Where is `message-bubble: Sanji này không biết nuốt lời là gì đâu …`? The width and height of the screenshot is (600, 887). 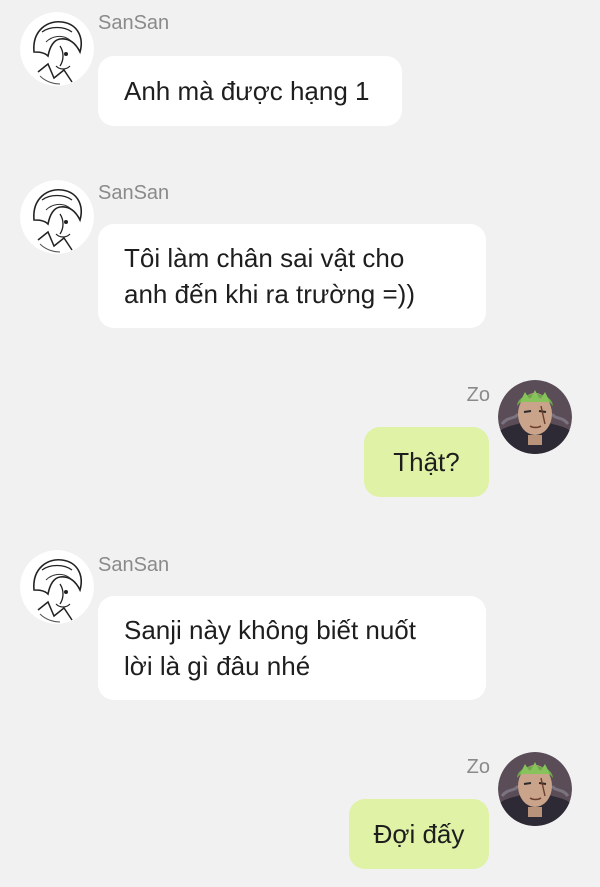 message-bubble: Sanji này không biết nuốt lời là gì đâu … is located at coordinates (292, 648).